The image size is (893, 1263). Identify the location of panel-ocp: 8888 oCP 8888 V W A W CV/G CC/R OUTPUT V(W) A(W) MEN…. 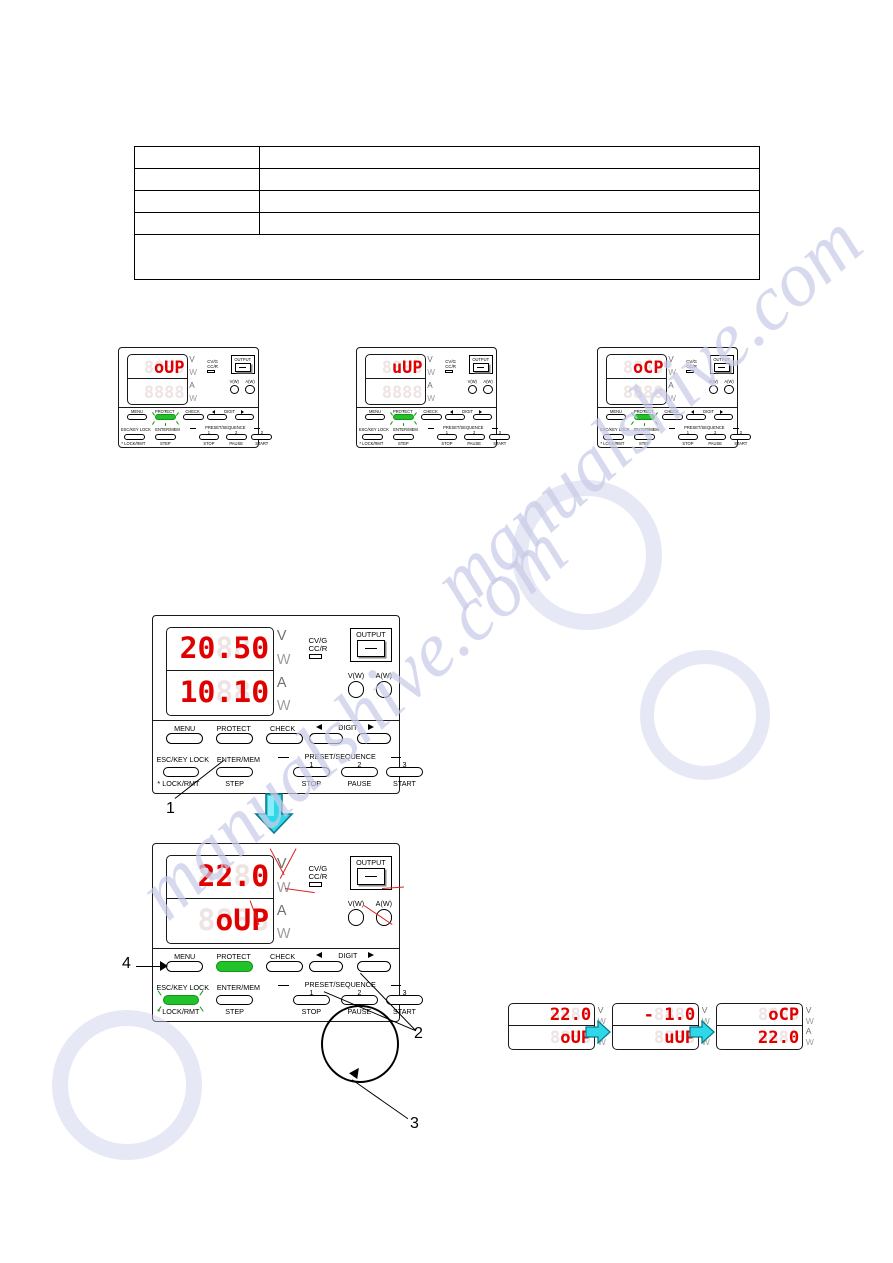
(674, 398).